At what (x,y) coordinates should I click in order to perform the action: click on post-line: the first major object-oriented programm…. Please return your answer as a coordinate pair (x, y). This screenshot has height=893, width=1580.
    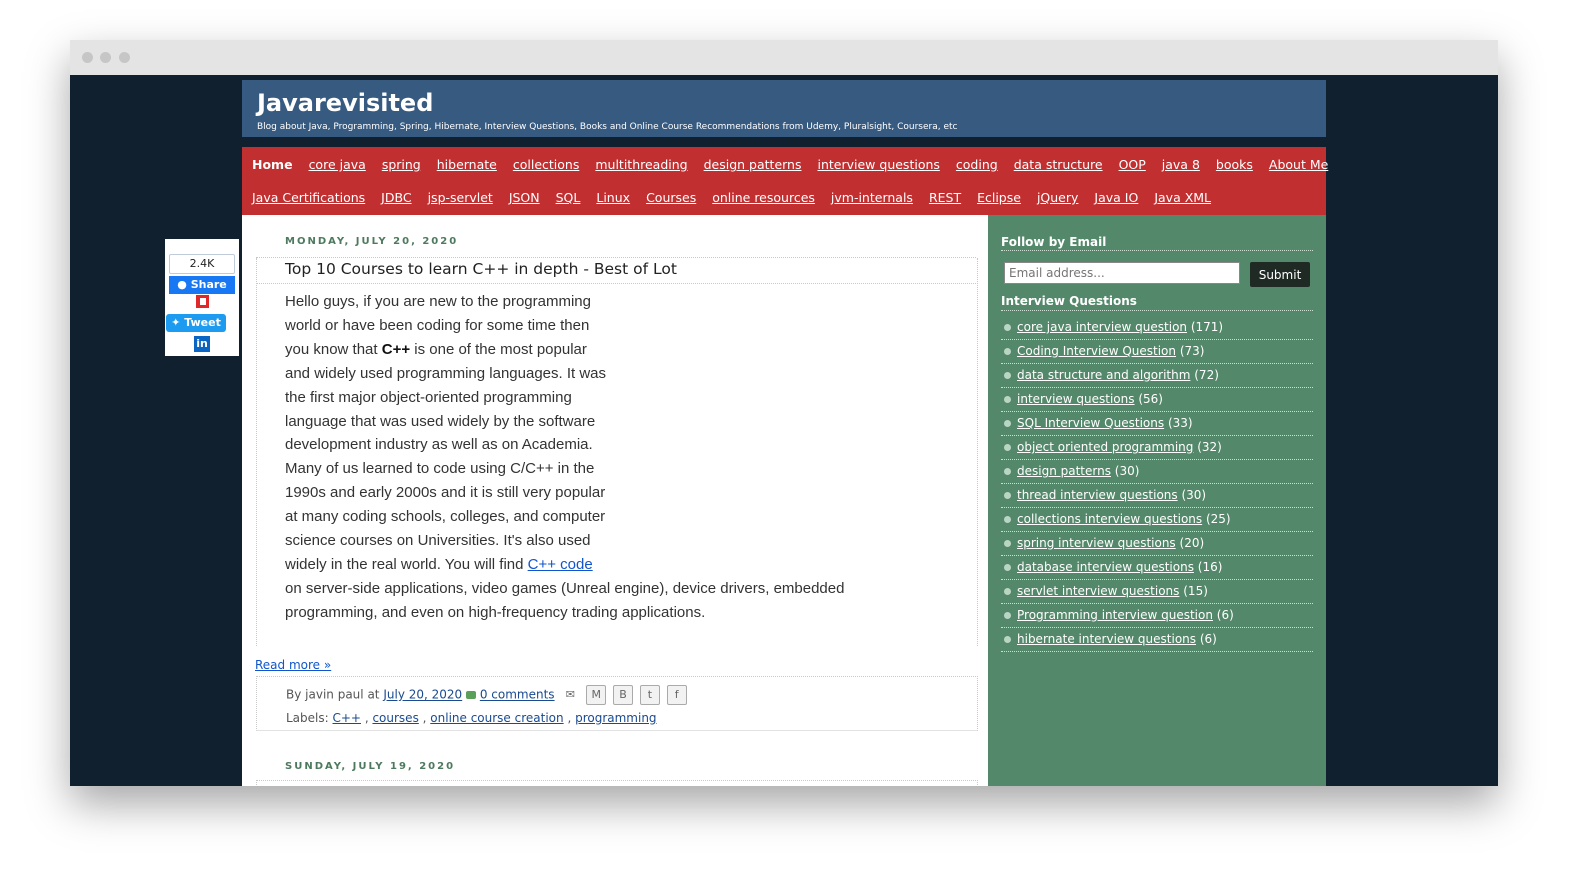
    Looking at the image, I should click on (428, 397).